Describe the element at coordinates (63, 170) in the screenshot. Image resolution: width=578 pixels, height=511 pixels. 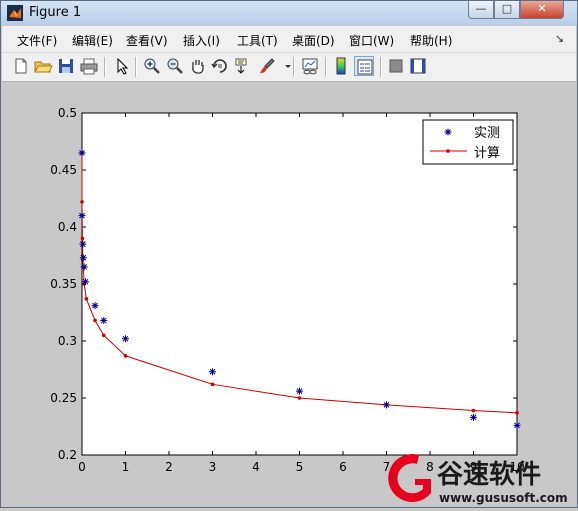
I see `y-tick-label: 0.45` at that location.